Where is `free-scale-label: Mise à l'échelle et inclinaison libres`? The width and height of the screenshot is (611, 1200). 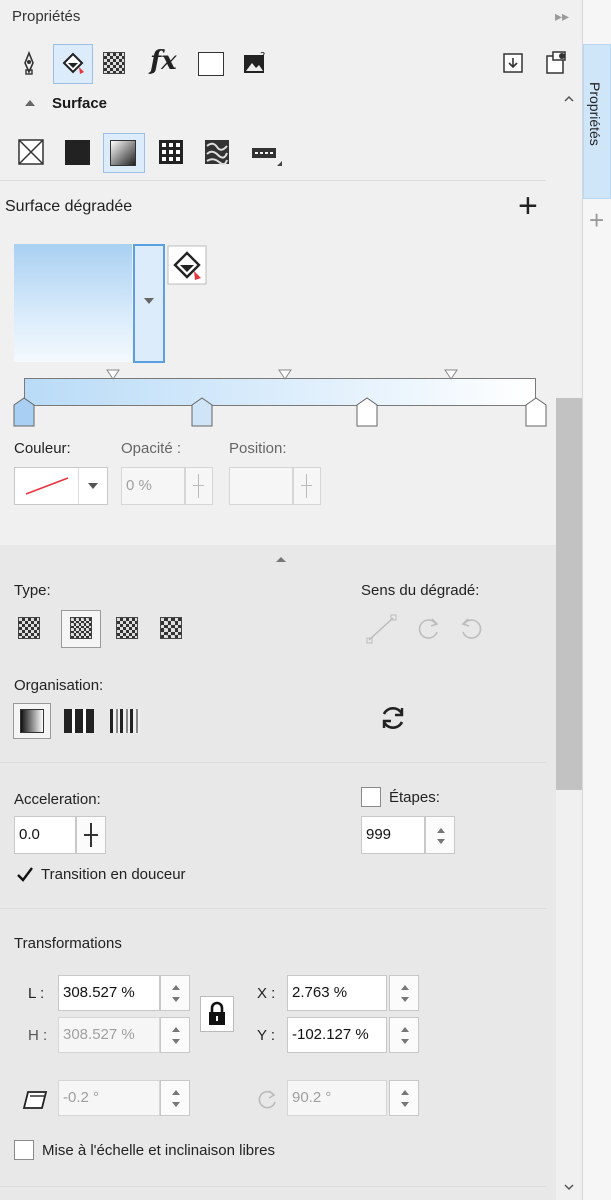 free-scale-label: Mise à l'échelle et inclinaison libres is located at coordinates (158, 1150).